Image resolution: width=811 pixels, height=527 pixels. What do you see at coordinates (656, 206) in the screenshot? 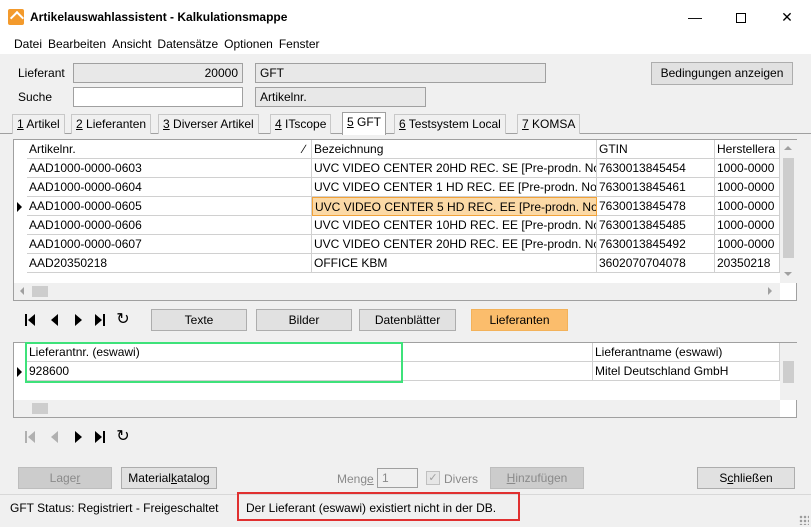
I see `table-cell: 7630013845478` at bounding box center [656, 206].